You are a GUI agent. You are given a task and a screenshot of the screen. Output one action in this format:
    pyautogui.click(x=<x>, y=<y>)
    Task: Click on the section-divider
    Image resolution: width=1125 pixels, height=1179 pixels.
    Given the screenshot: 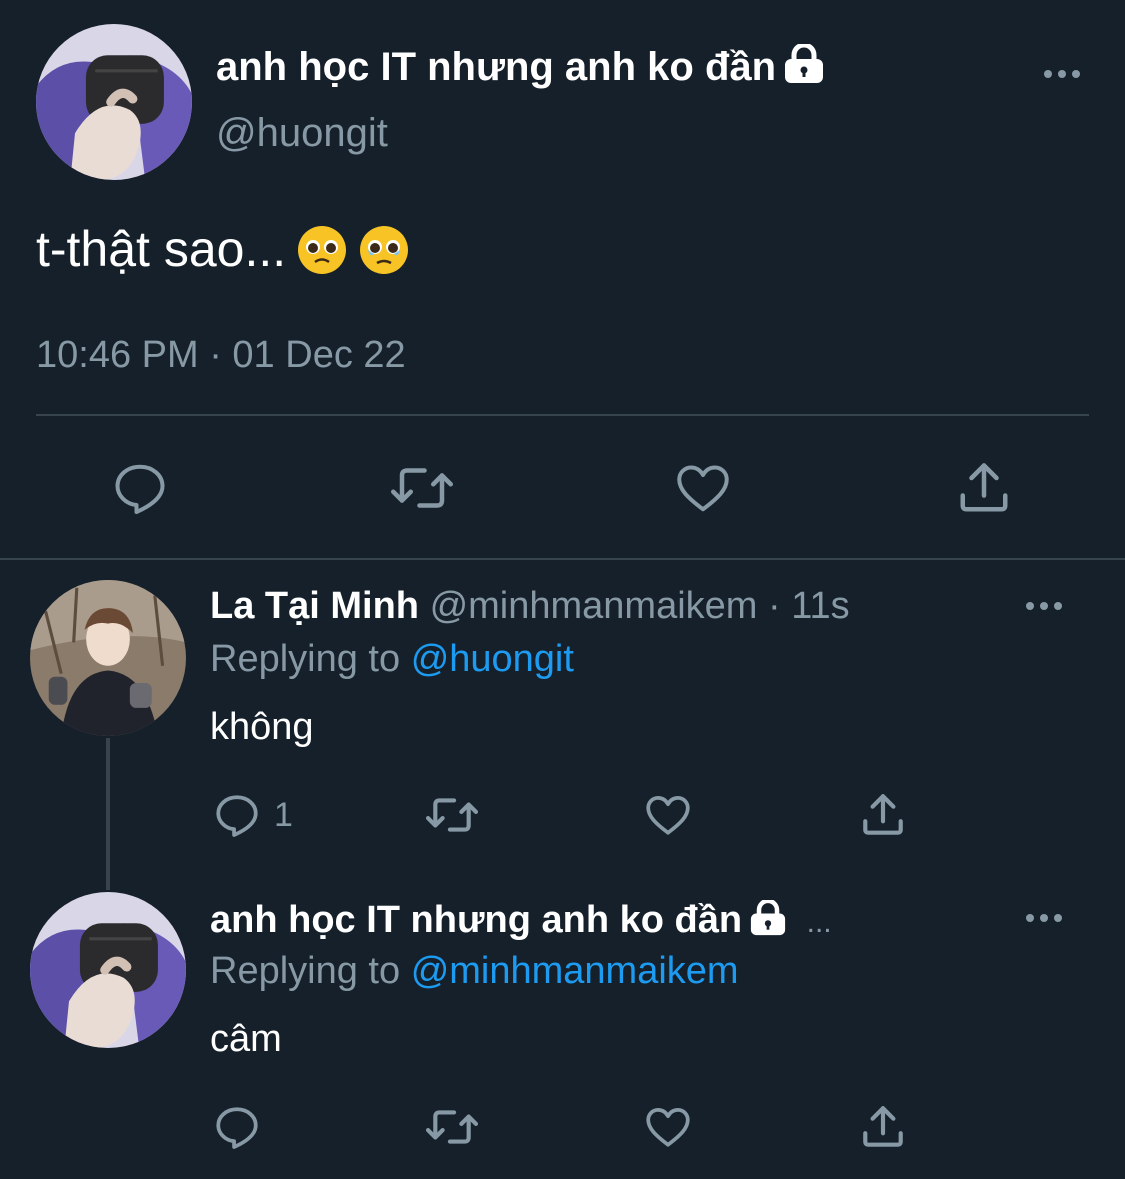 What is the action you would take?
    pyautogui.click(x=562, y=559)
    